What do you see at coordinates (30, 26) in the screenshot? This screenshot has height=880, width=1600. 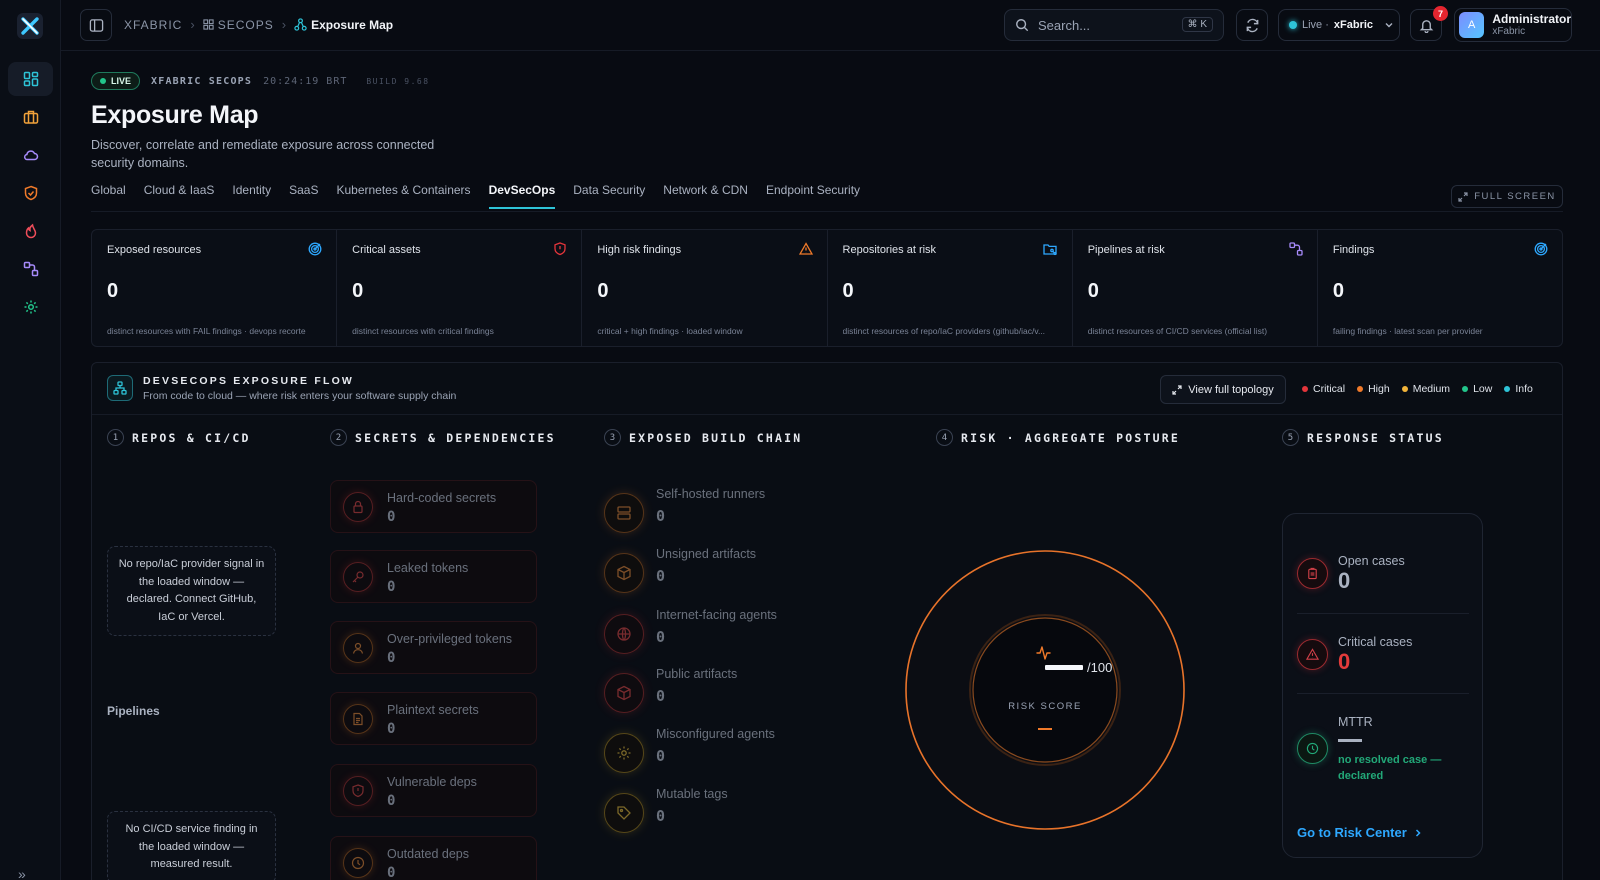 I see `app-logo` at bounding box center [30, 26].